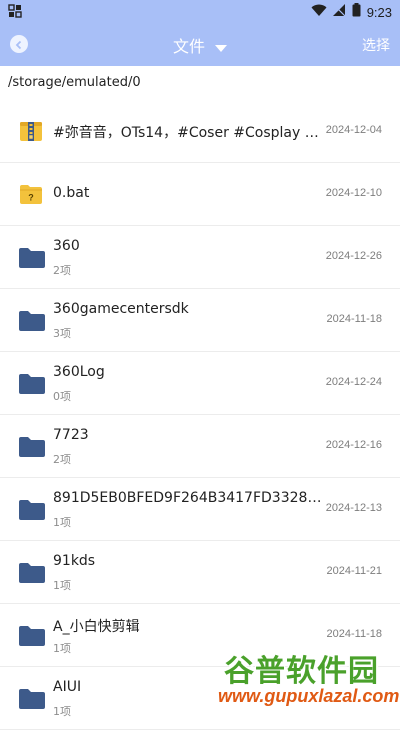  I want to click on signal-icon, so click(339, 12).